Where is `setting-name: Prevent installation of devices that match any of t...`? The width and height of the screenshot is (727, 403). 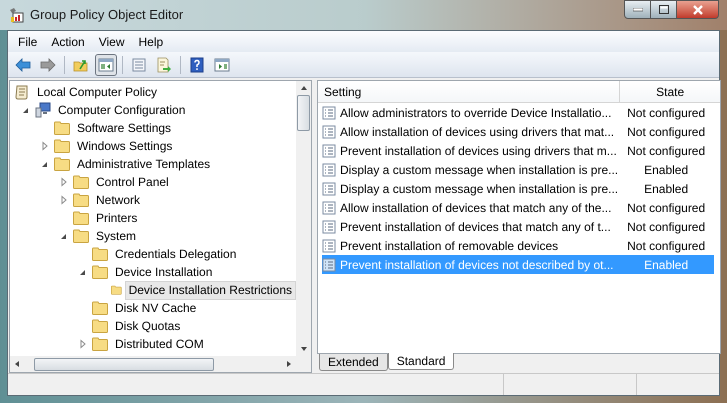
setting-name: Prevent installation of devices that match any of t... is located at coordinates (476, 227).